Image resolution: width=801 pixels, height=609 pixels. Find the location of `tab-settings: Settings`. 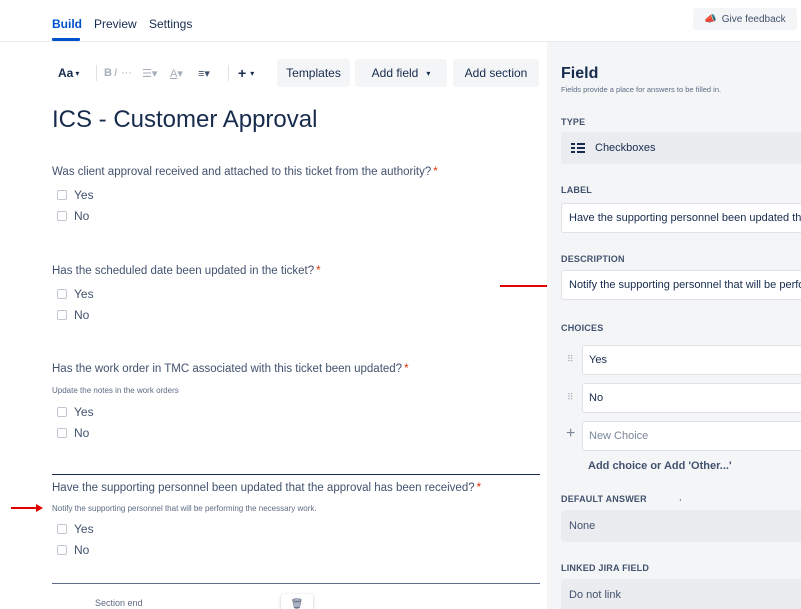

tab-settings: Settings is located at coordinates (170, 24).